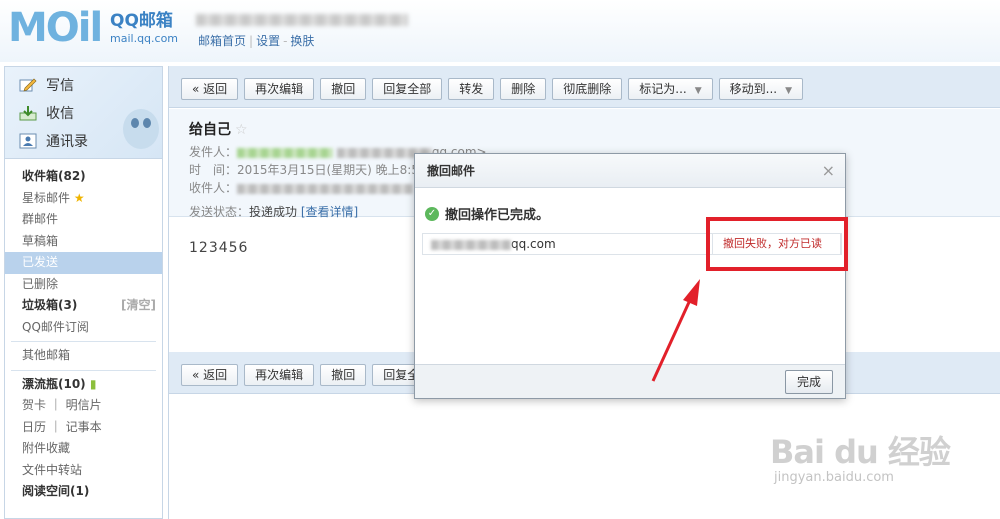 The width and height of the screenshot is (1000, 519). I want to click on watermark-title: Bai du 经验, so click(860, 452).